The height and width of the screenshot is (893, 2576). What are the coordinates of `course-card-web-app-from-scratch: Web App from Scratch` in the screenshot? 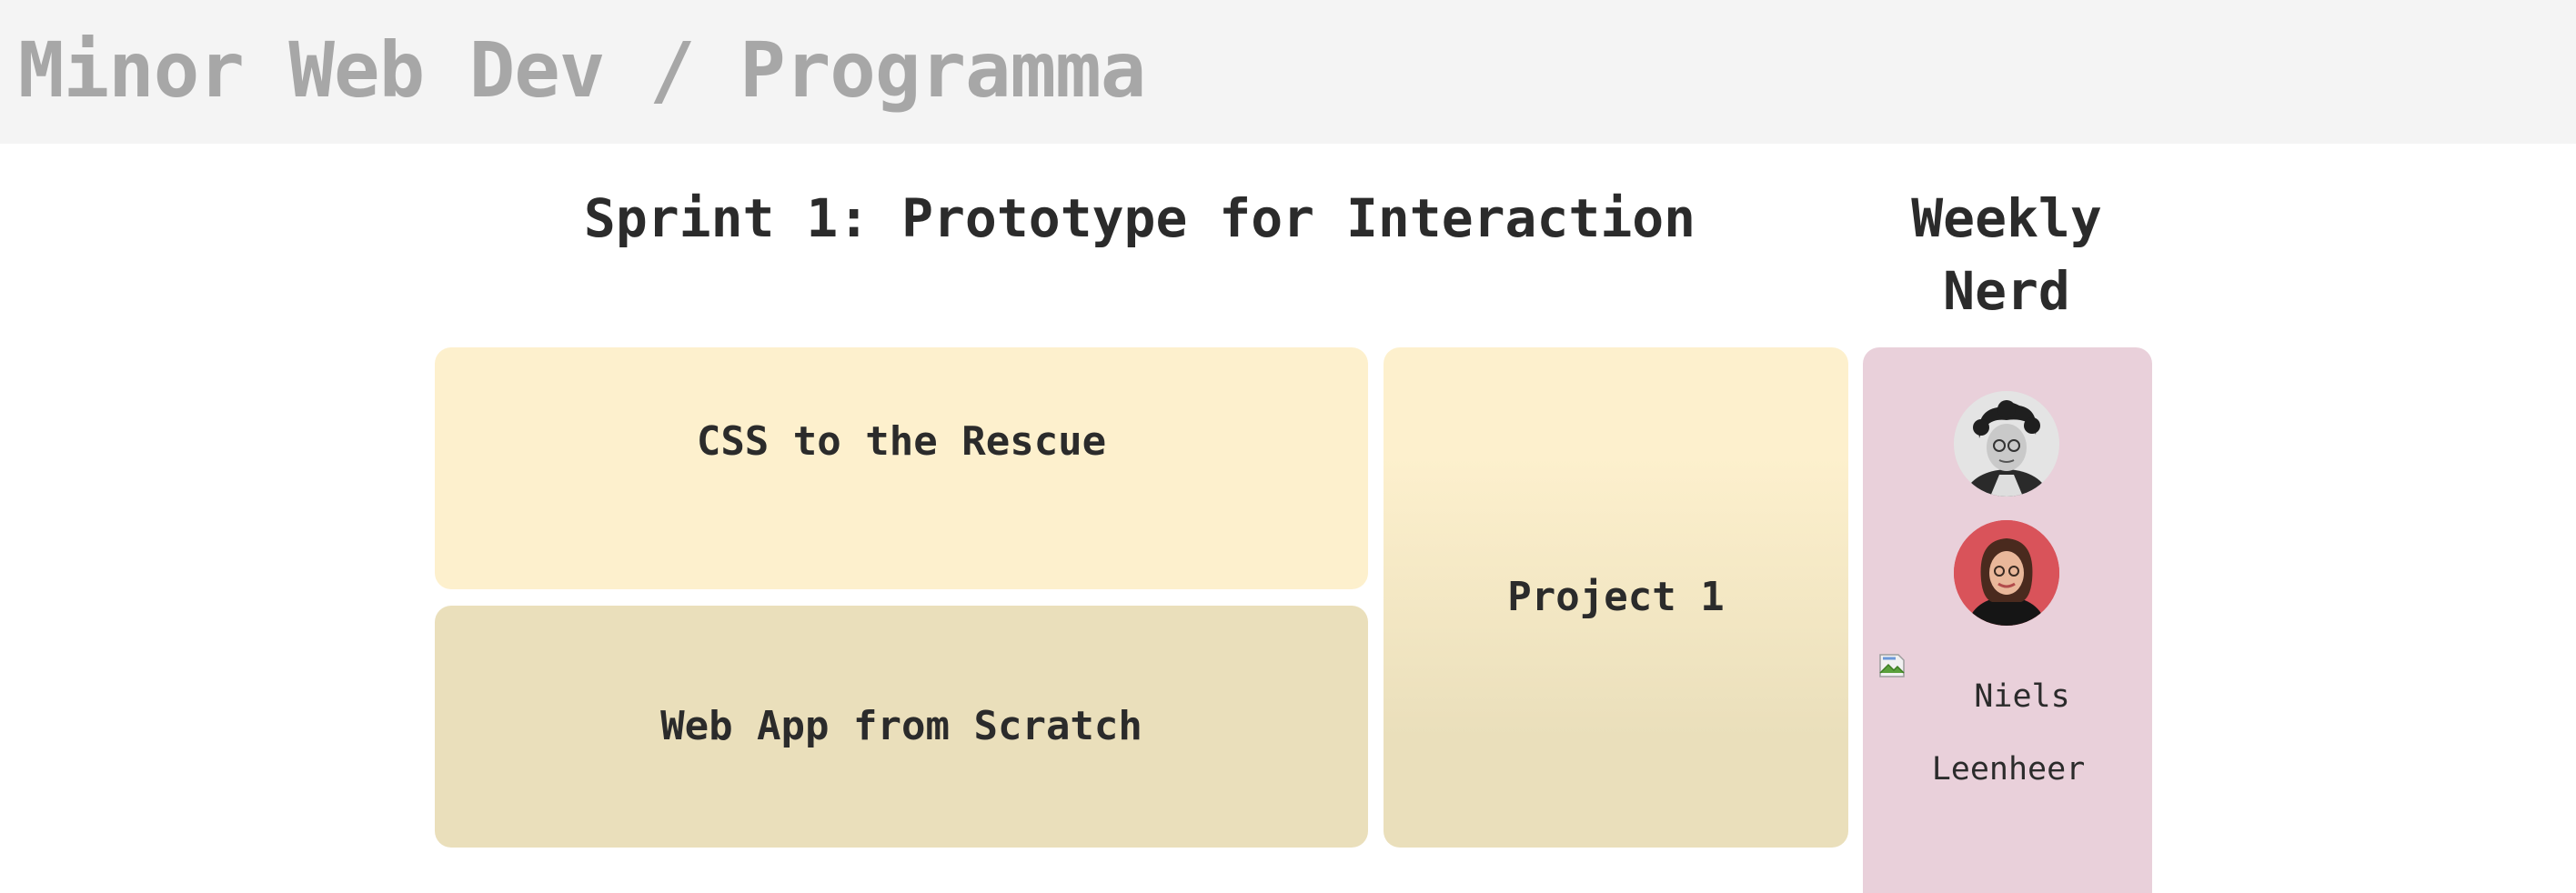 It's located at (901, 727).